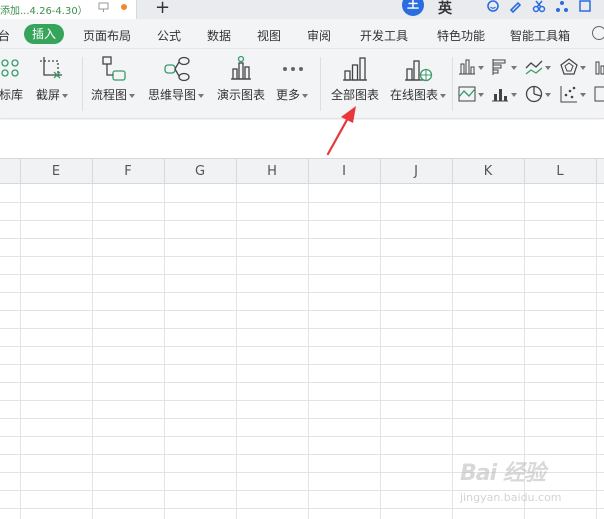 The width and height of the screenshot is (604, 519). I want to click on ribbon-label-online-chart: 在线图表, so click(414, 95).